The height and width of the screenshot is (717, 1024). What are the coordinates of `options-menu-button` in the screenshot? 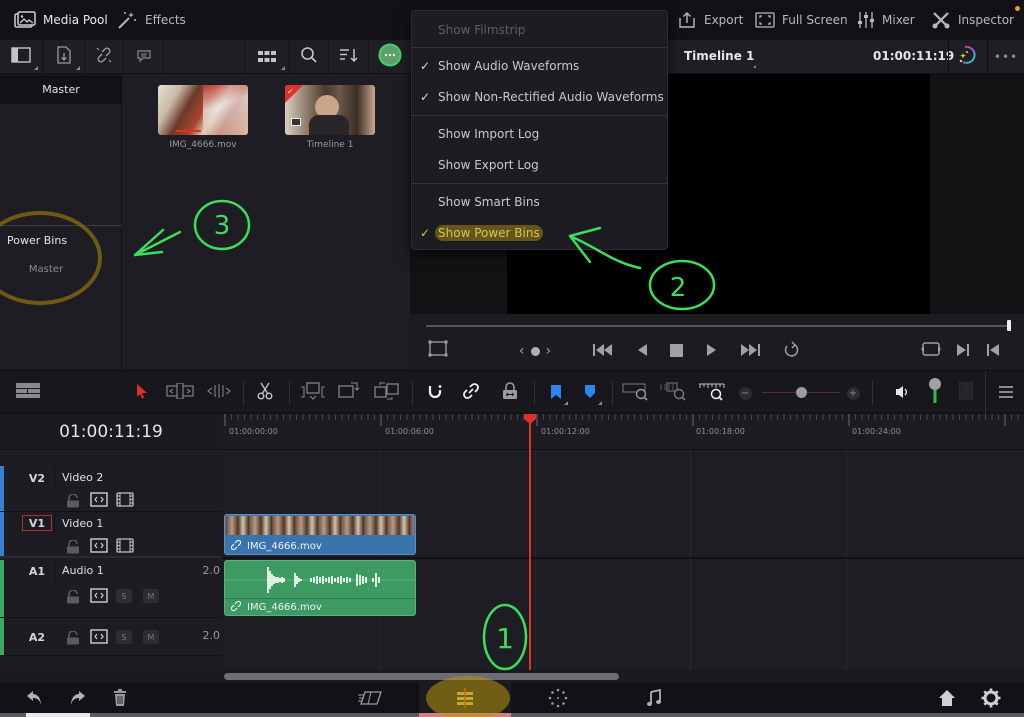 It's located at (389, 57).